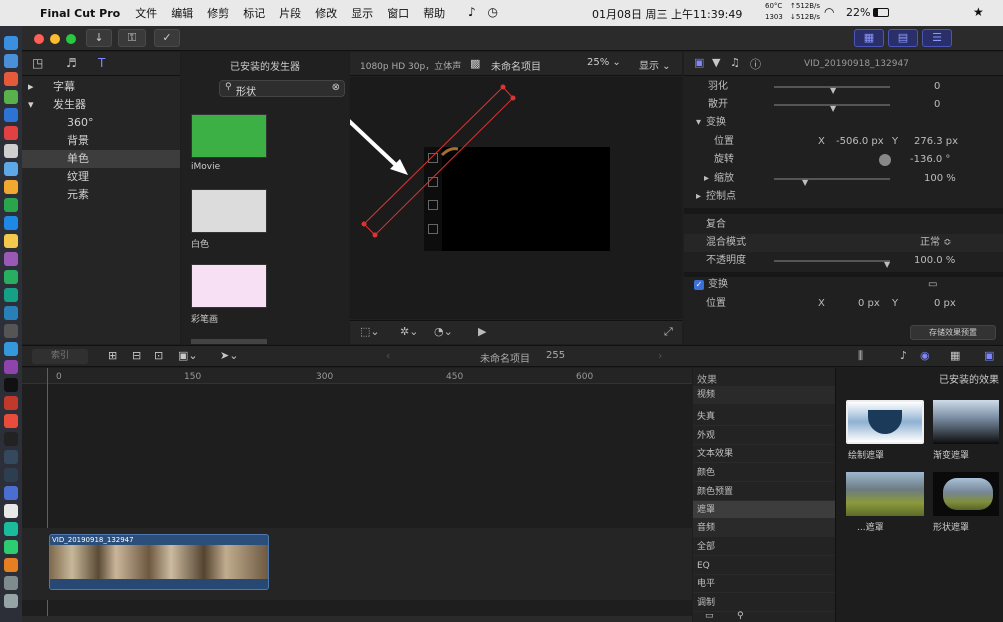  What do you see at coordinates (182, 13) in the screenshot?
I see `menu-edit: 编辑` at bounding box center [182, 13].